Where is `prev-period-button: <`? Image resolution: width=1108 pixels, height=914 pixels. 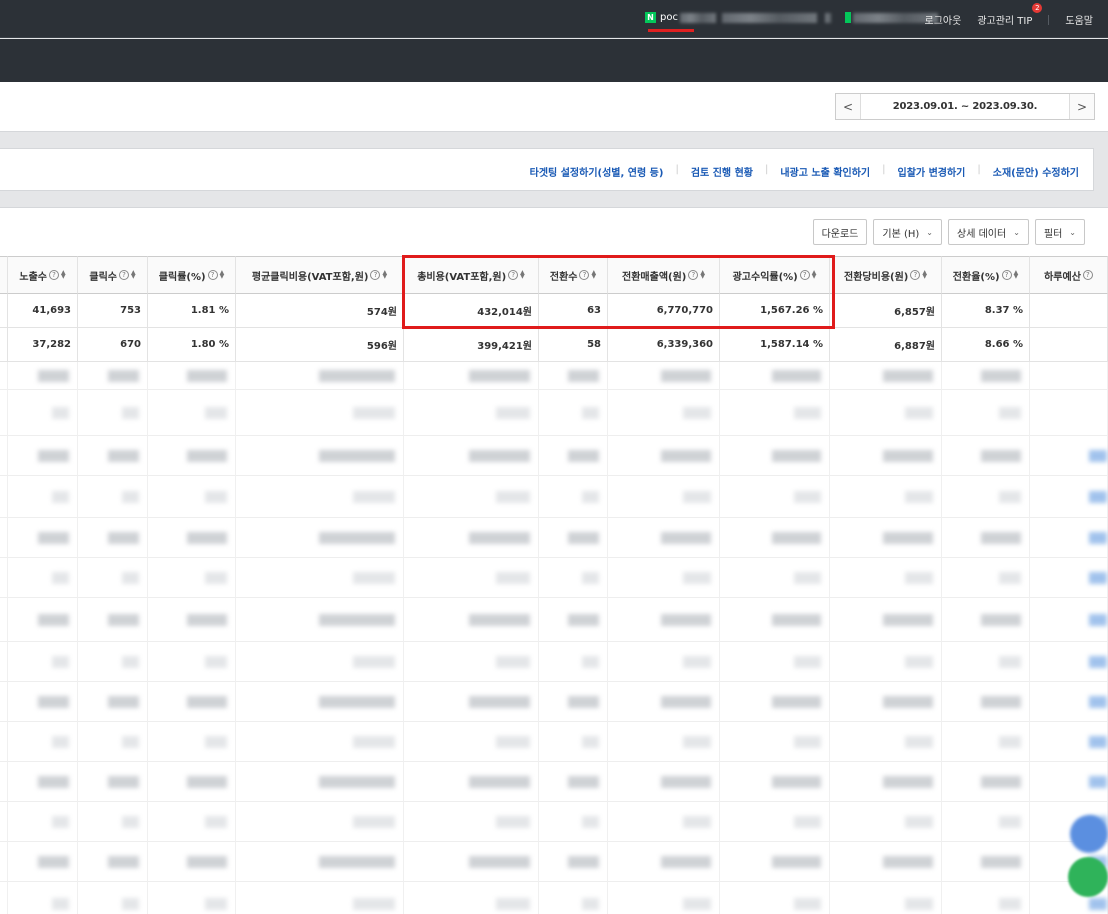 prev-period-button: < is located at coordinates (848, 106).